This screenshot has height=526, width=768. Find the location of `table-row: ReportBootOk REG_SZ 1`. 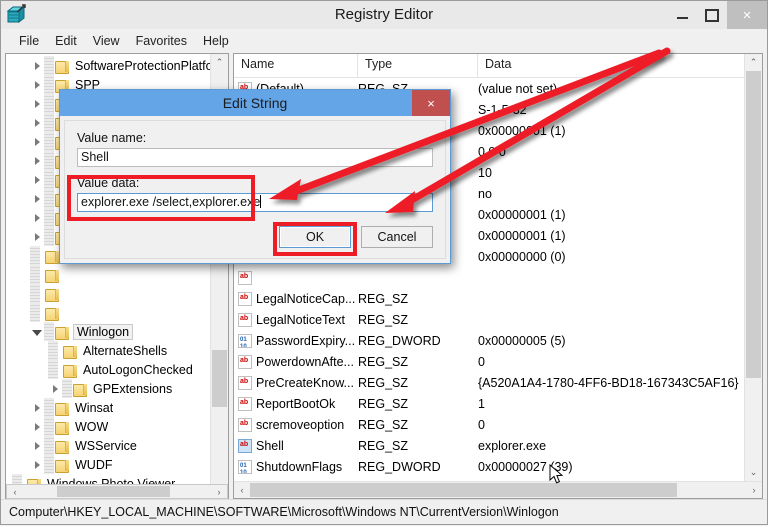

table-row: ReportBootOk REG_SZ 1 is located at coordinates (489, 403).